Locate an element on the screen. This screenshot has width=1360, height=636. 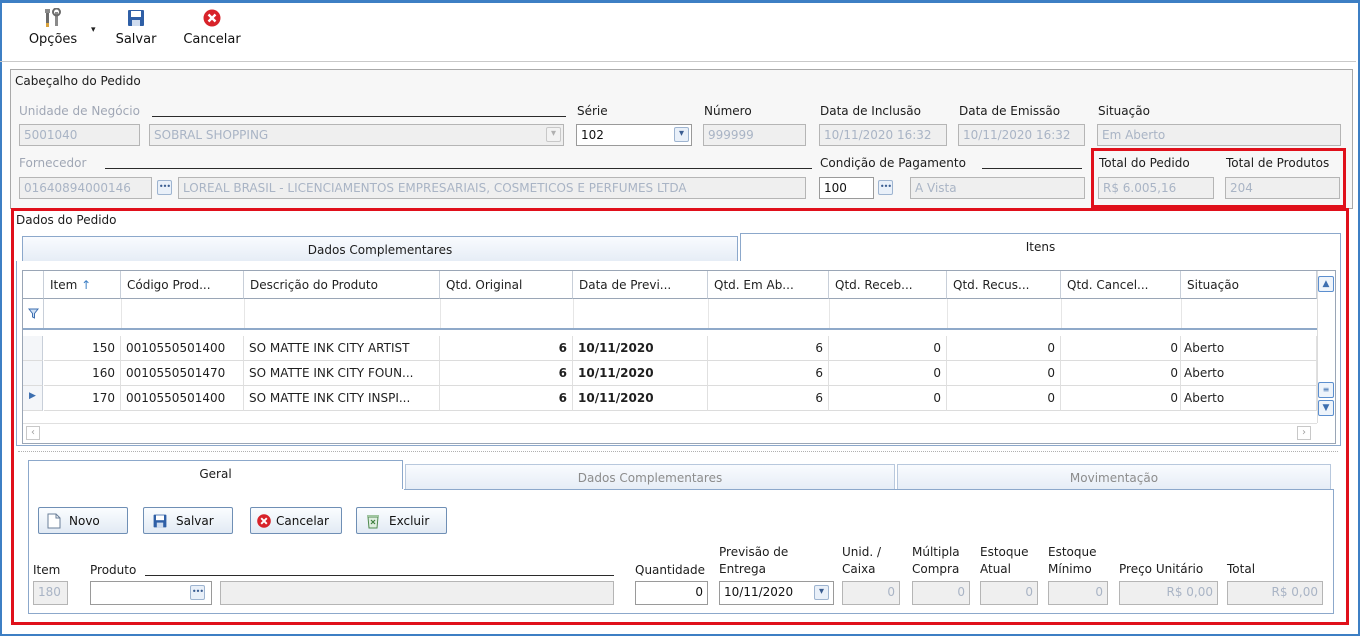
payment-code-field: 100 is located at coordinates (846, 188).